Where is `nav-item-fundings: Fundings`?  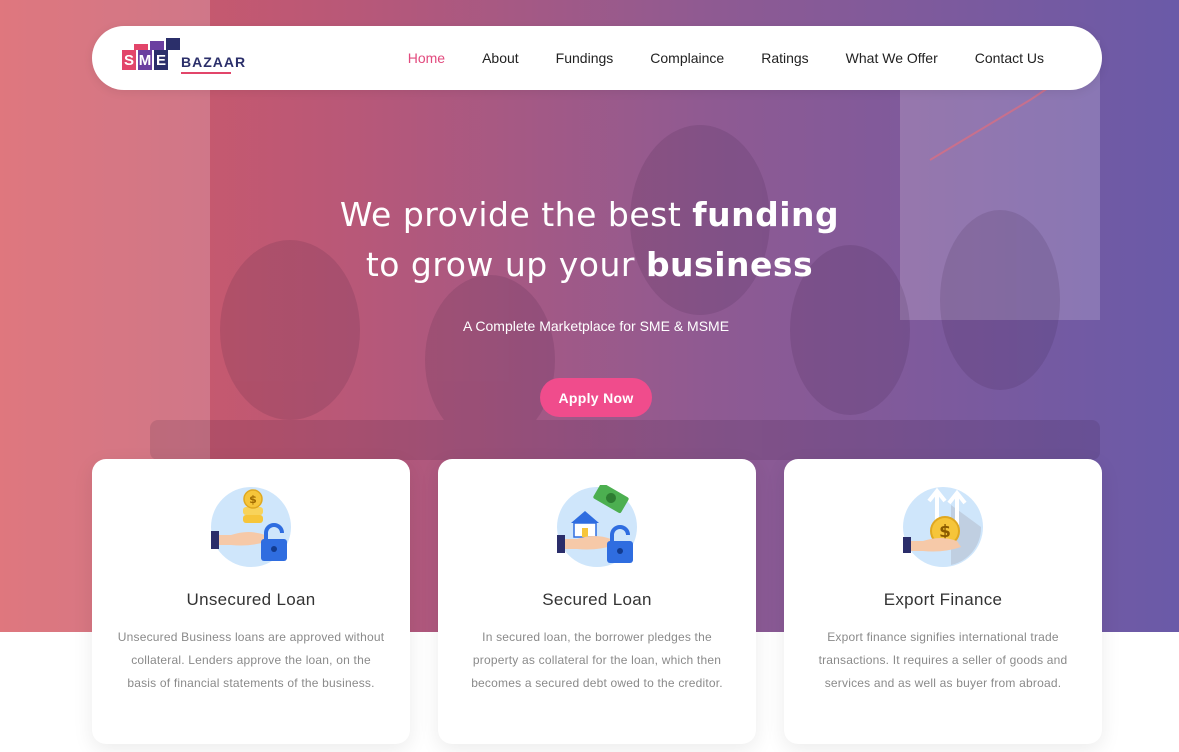 nav-item-fundings: Fundings is located at coordinates (585, 58).